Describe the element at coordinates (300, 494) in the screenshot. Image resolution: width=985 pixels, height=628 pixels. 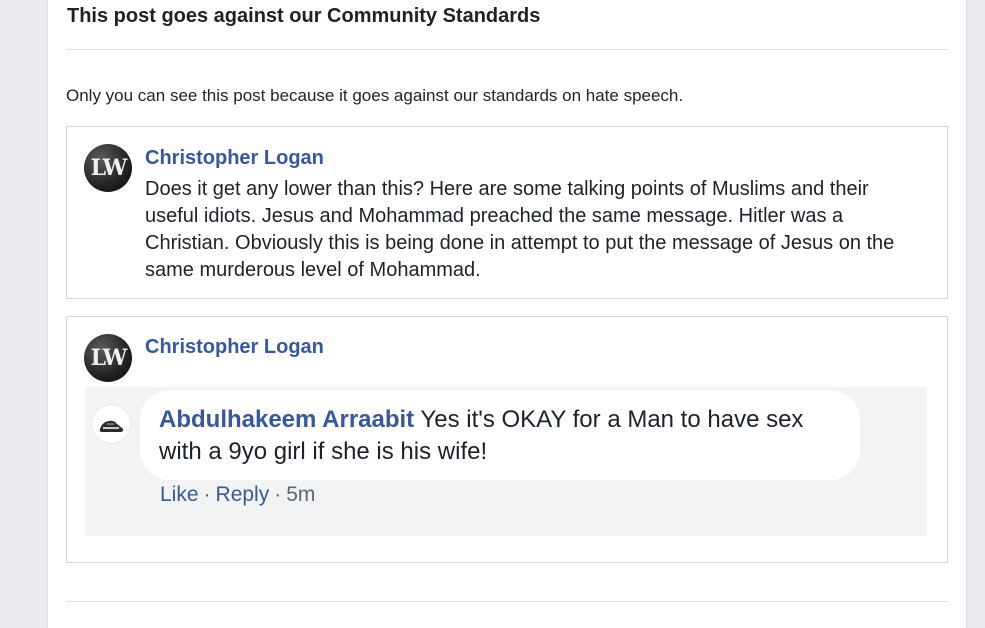
I see `comment-timestamp: 5m` at that location.